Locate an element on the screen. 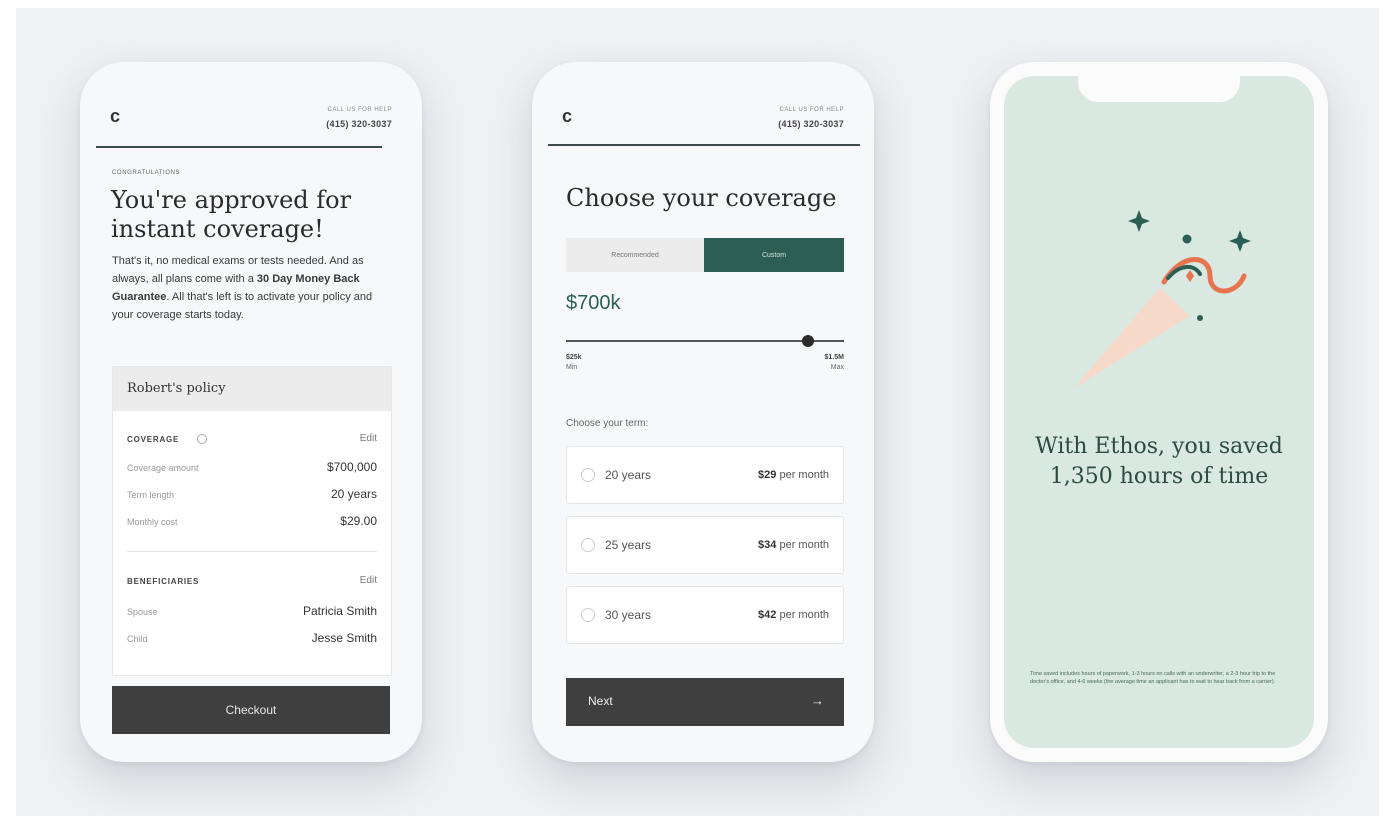 The image size is (1383, 816). slider-max-value: $1.5M is located at coordinates (834, 357).